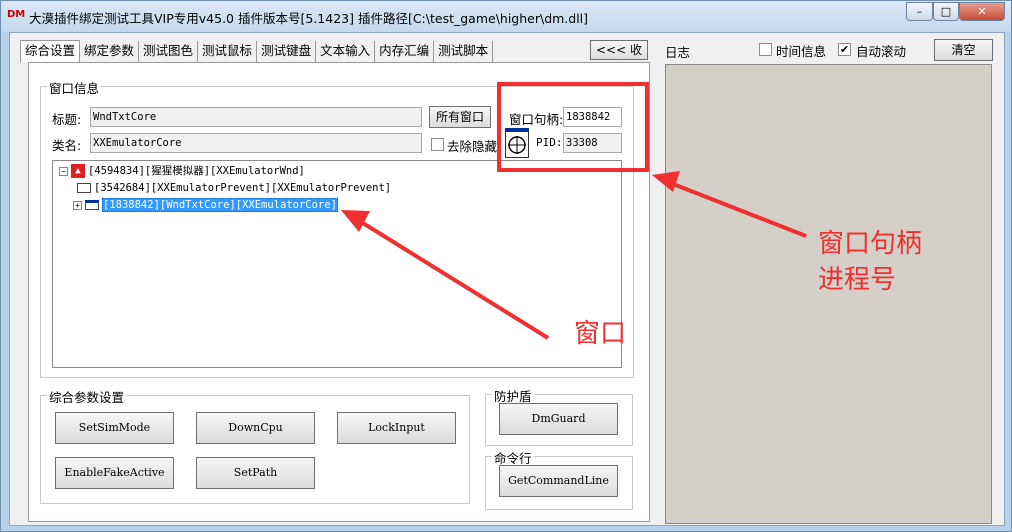  I want to click on annotation-pid-label: 进程号, so click(857, 280).